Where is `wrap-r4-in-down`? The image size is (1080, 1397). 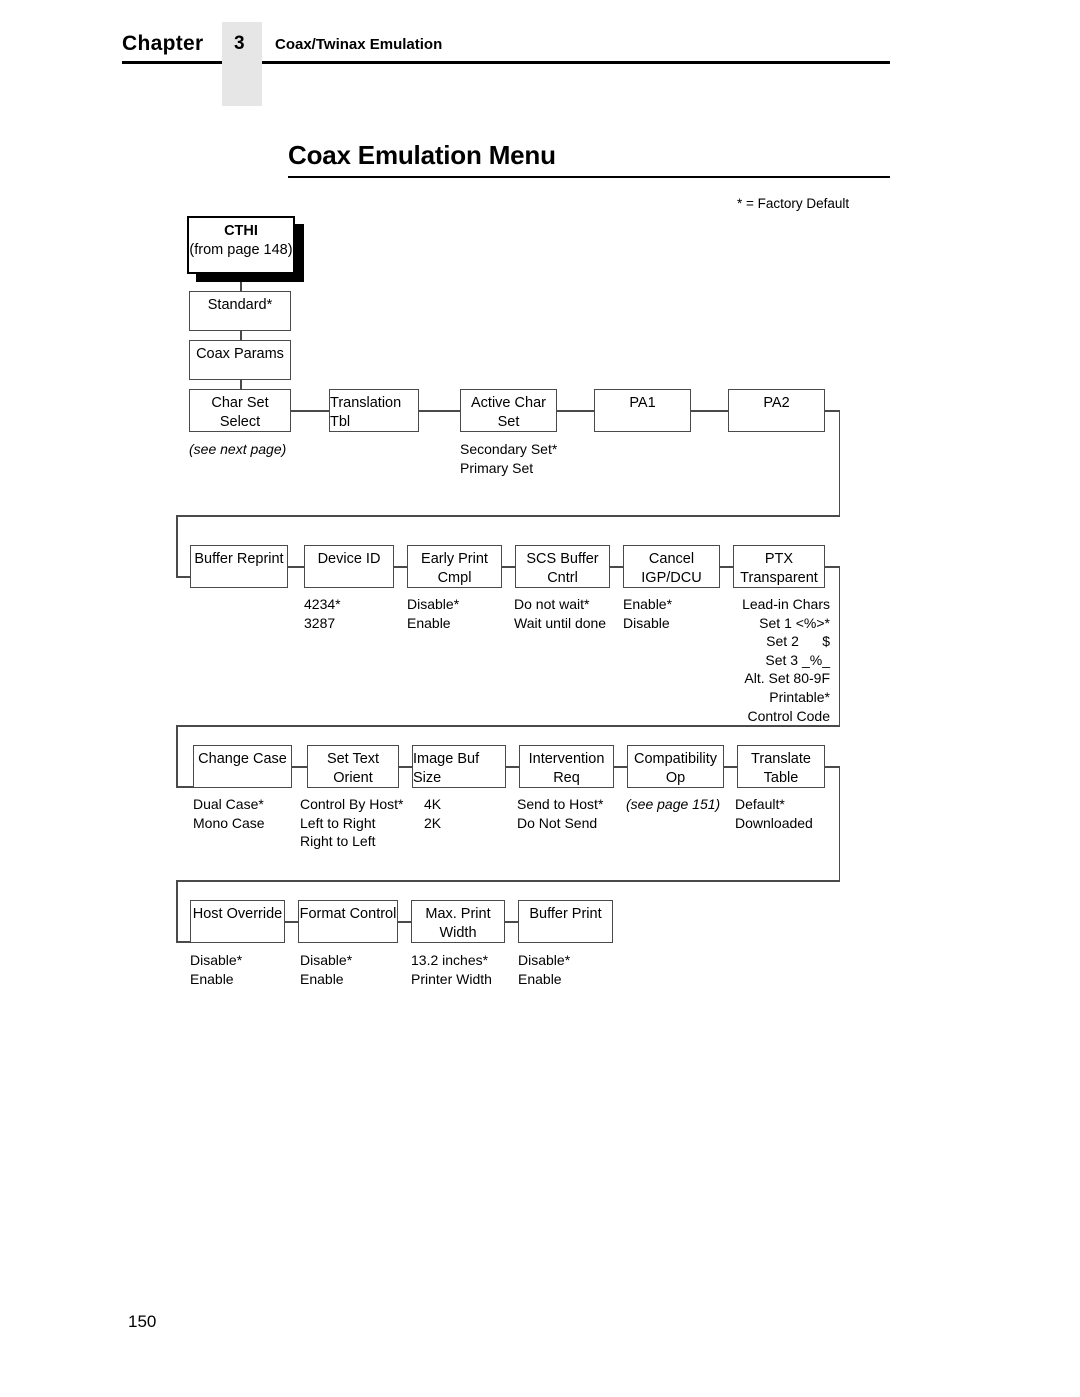 wrap-r4-in-down is located at coordinates (177, 911).